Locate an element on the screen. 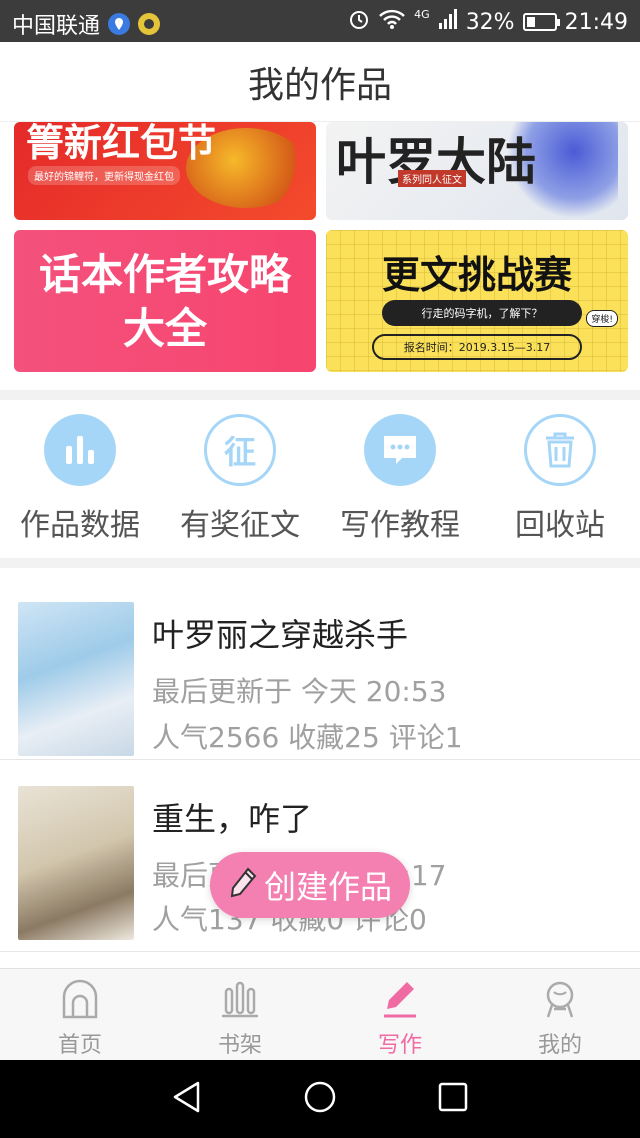 This screenshot has width=640, height=1138. quick-item-work-data: 作品数据 is located at coordinates (80, 479).